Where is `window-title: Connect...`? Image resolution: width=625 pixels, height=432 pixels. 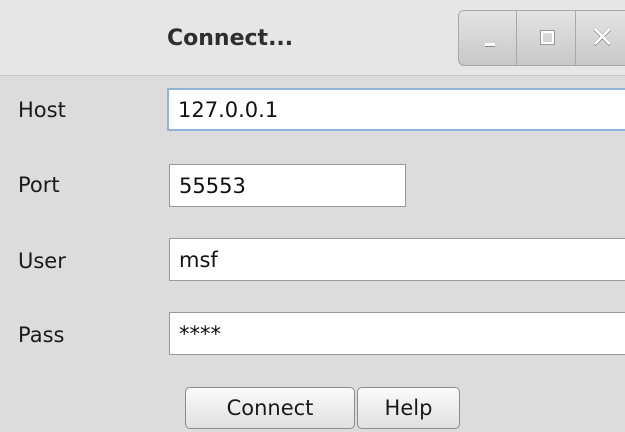 window-title: Connect... is located at coordinates (230, 38).